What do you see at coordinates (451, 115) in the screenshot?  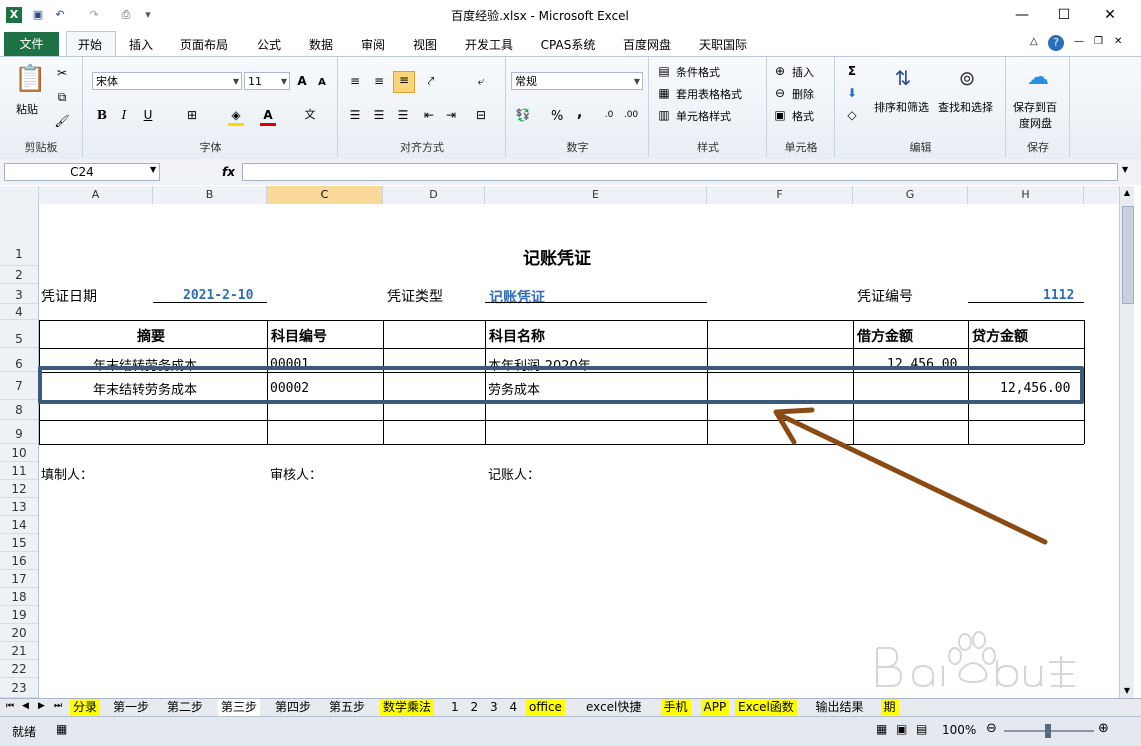 I see `increase-indent-icon: ⇥` at bounding box center [451, 115].